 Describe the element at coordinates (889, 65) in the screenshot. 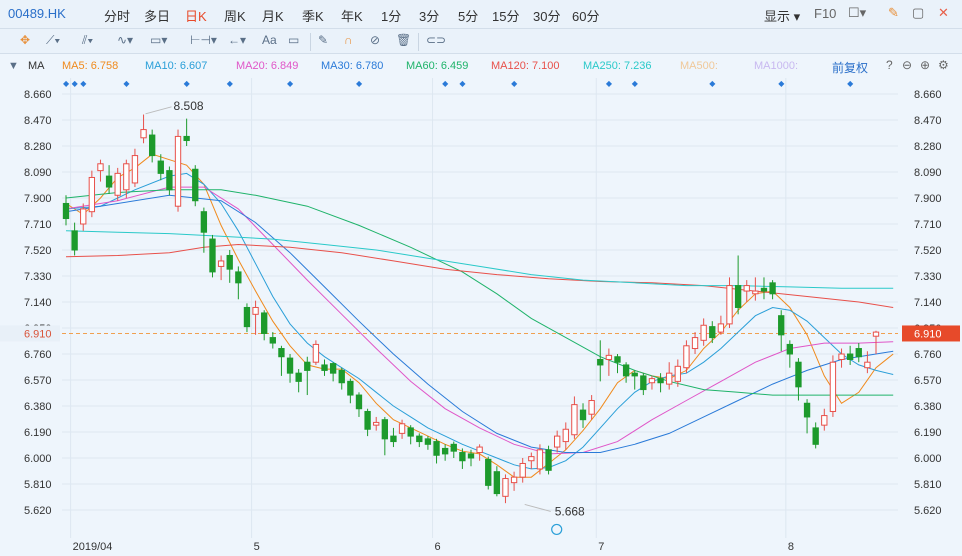

I see `help-icon: ?` at that location.